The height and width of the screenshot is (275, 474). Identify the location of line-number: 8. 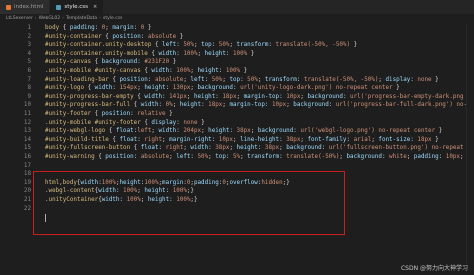
(29, 88).